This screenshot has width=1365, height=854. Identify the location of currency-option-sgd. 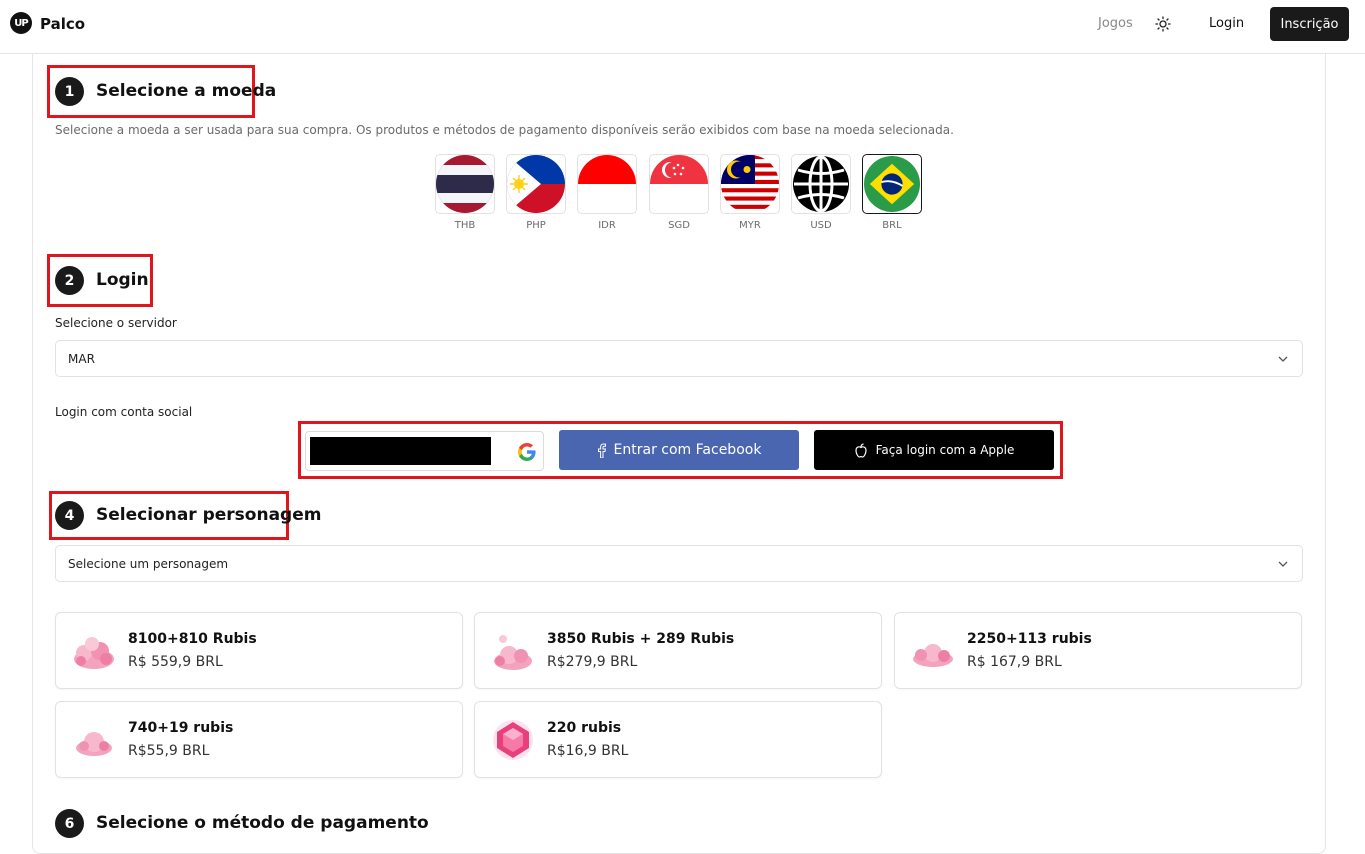
(679, 184).